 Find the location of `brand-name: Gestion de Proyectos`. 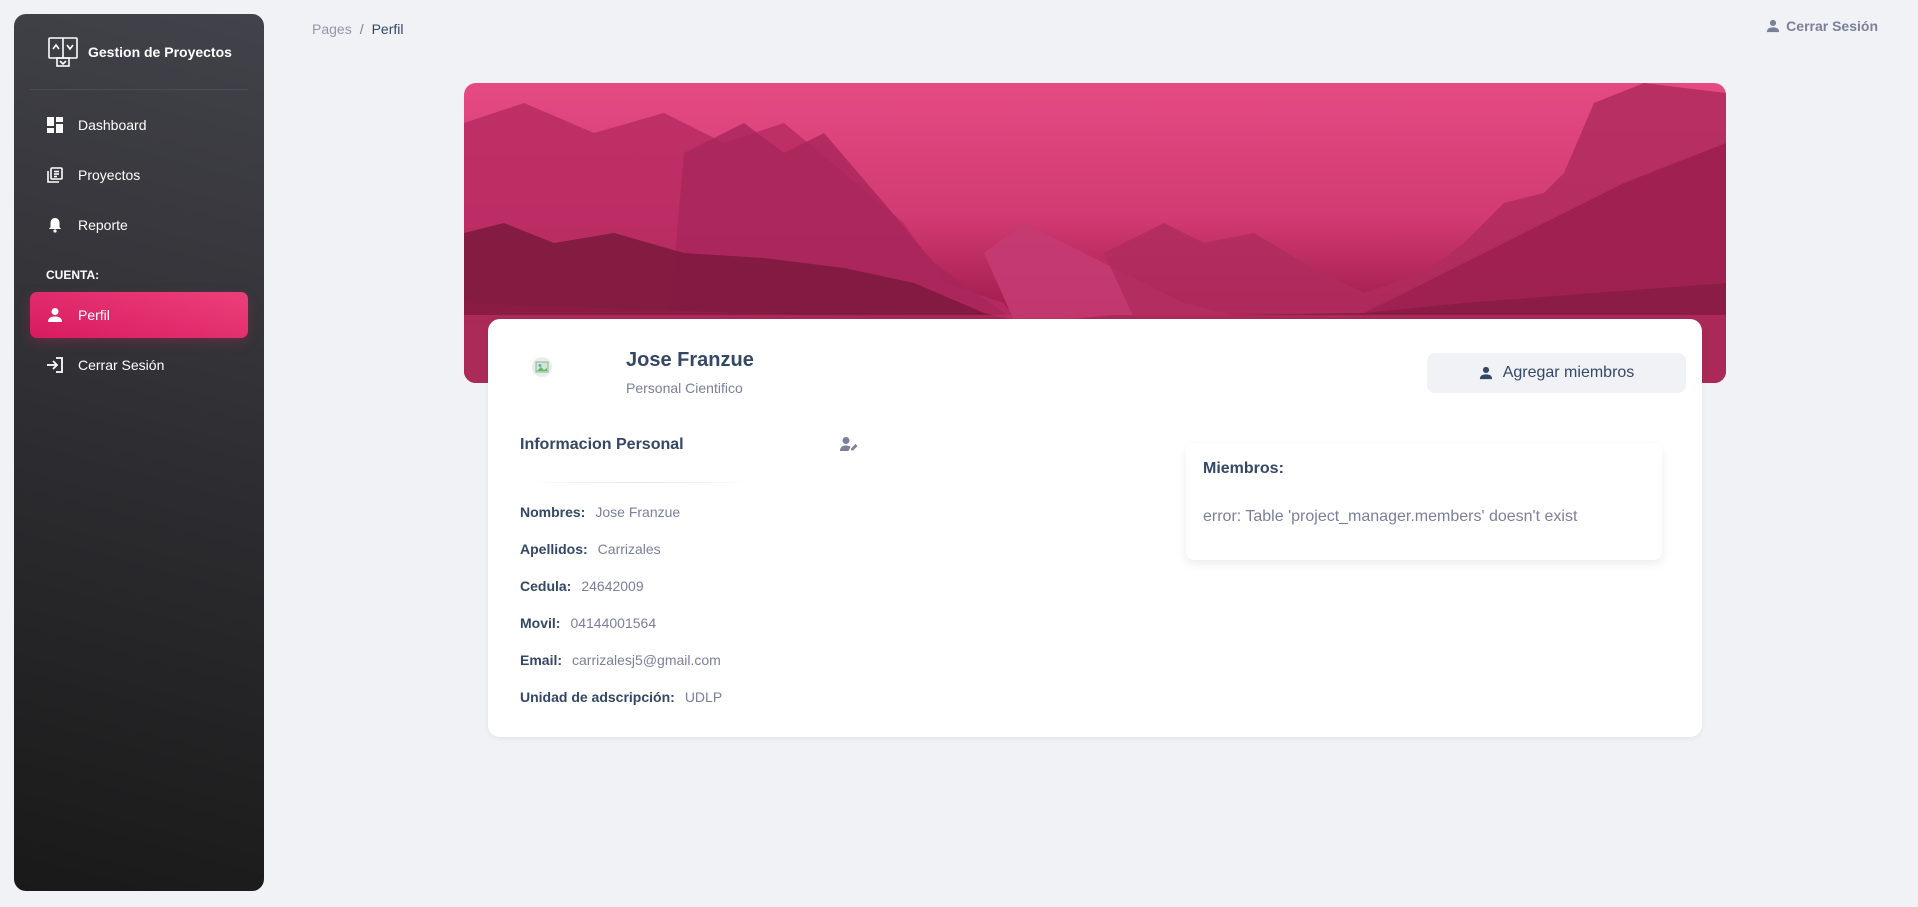

brand-name: Gestion de Proyectos is located at coordinates (160, 51).